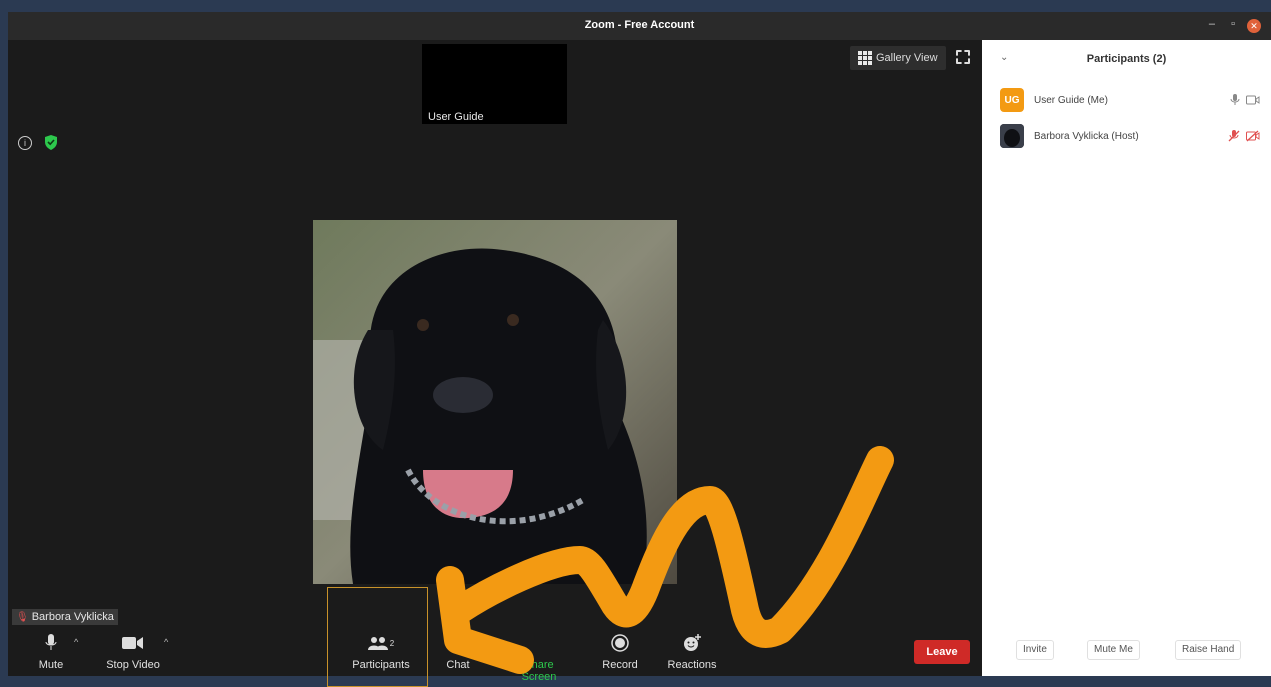 This screenshot has width=1271, height=687. I want to click on shield-icon, so click(51, 142).